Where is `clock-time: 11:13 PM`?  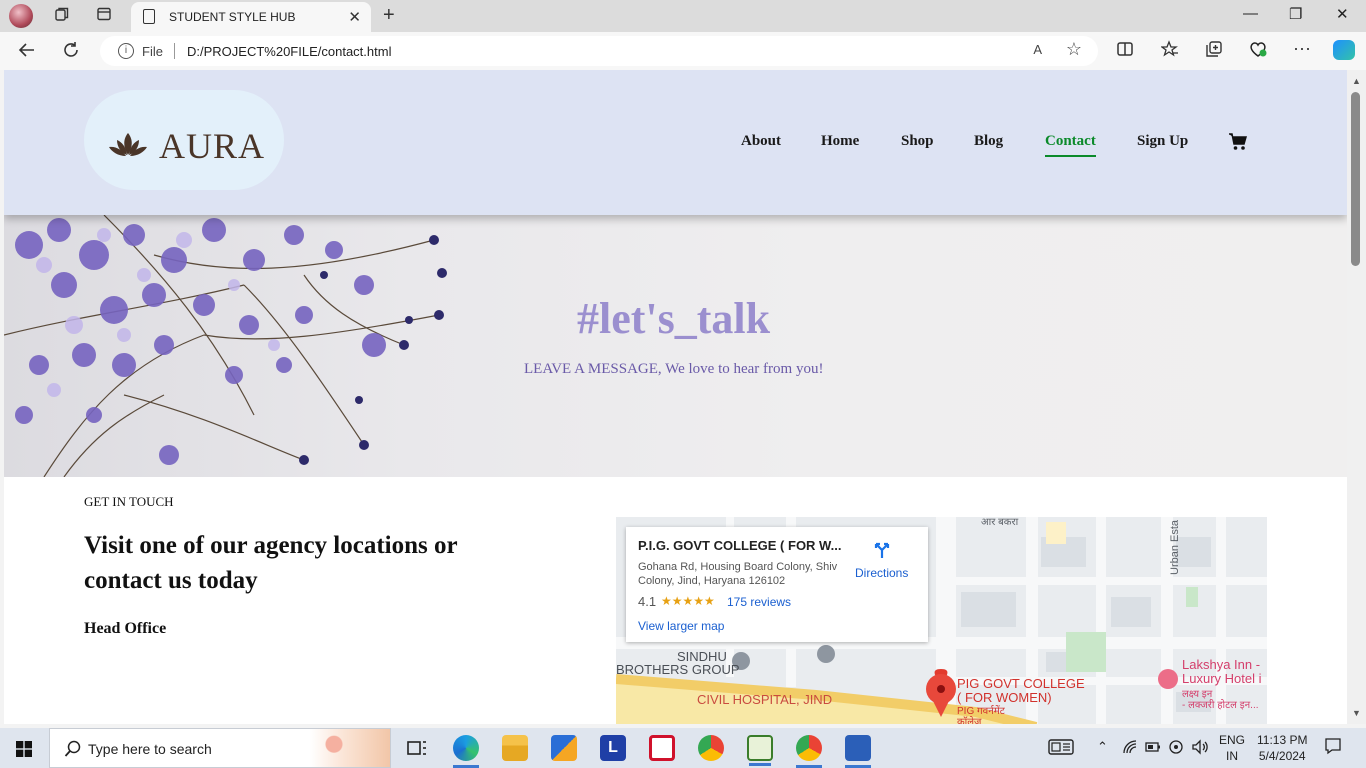 clock-time: 11:13 PM is located at coordinates (1282, 740).